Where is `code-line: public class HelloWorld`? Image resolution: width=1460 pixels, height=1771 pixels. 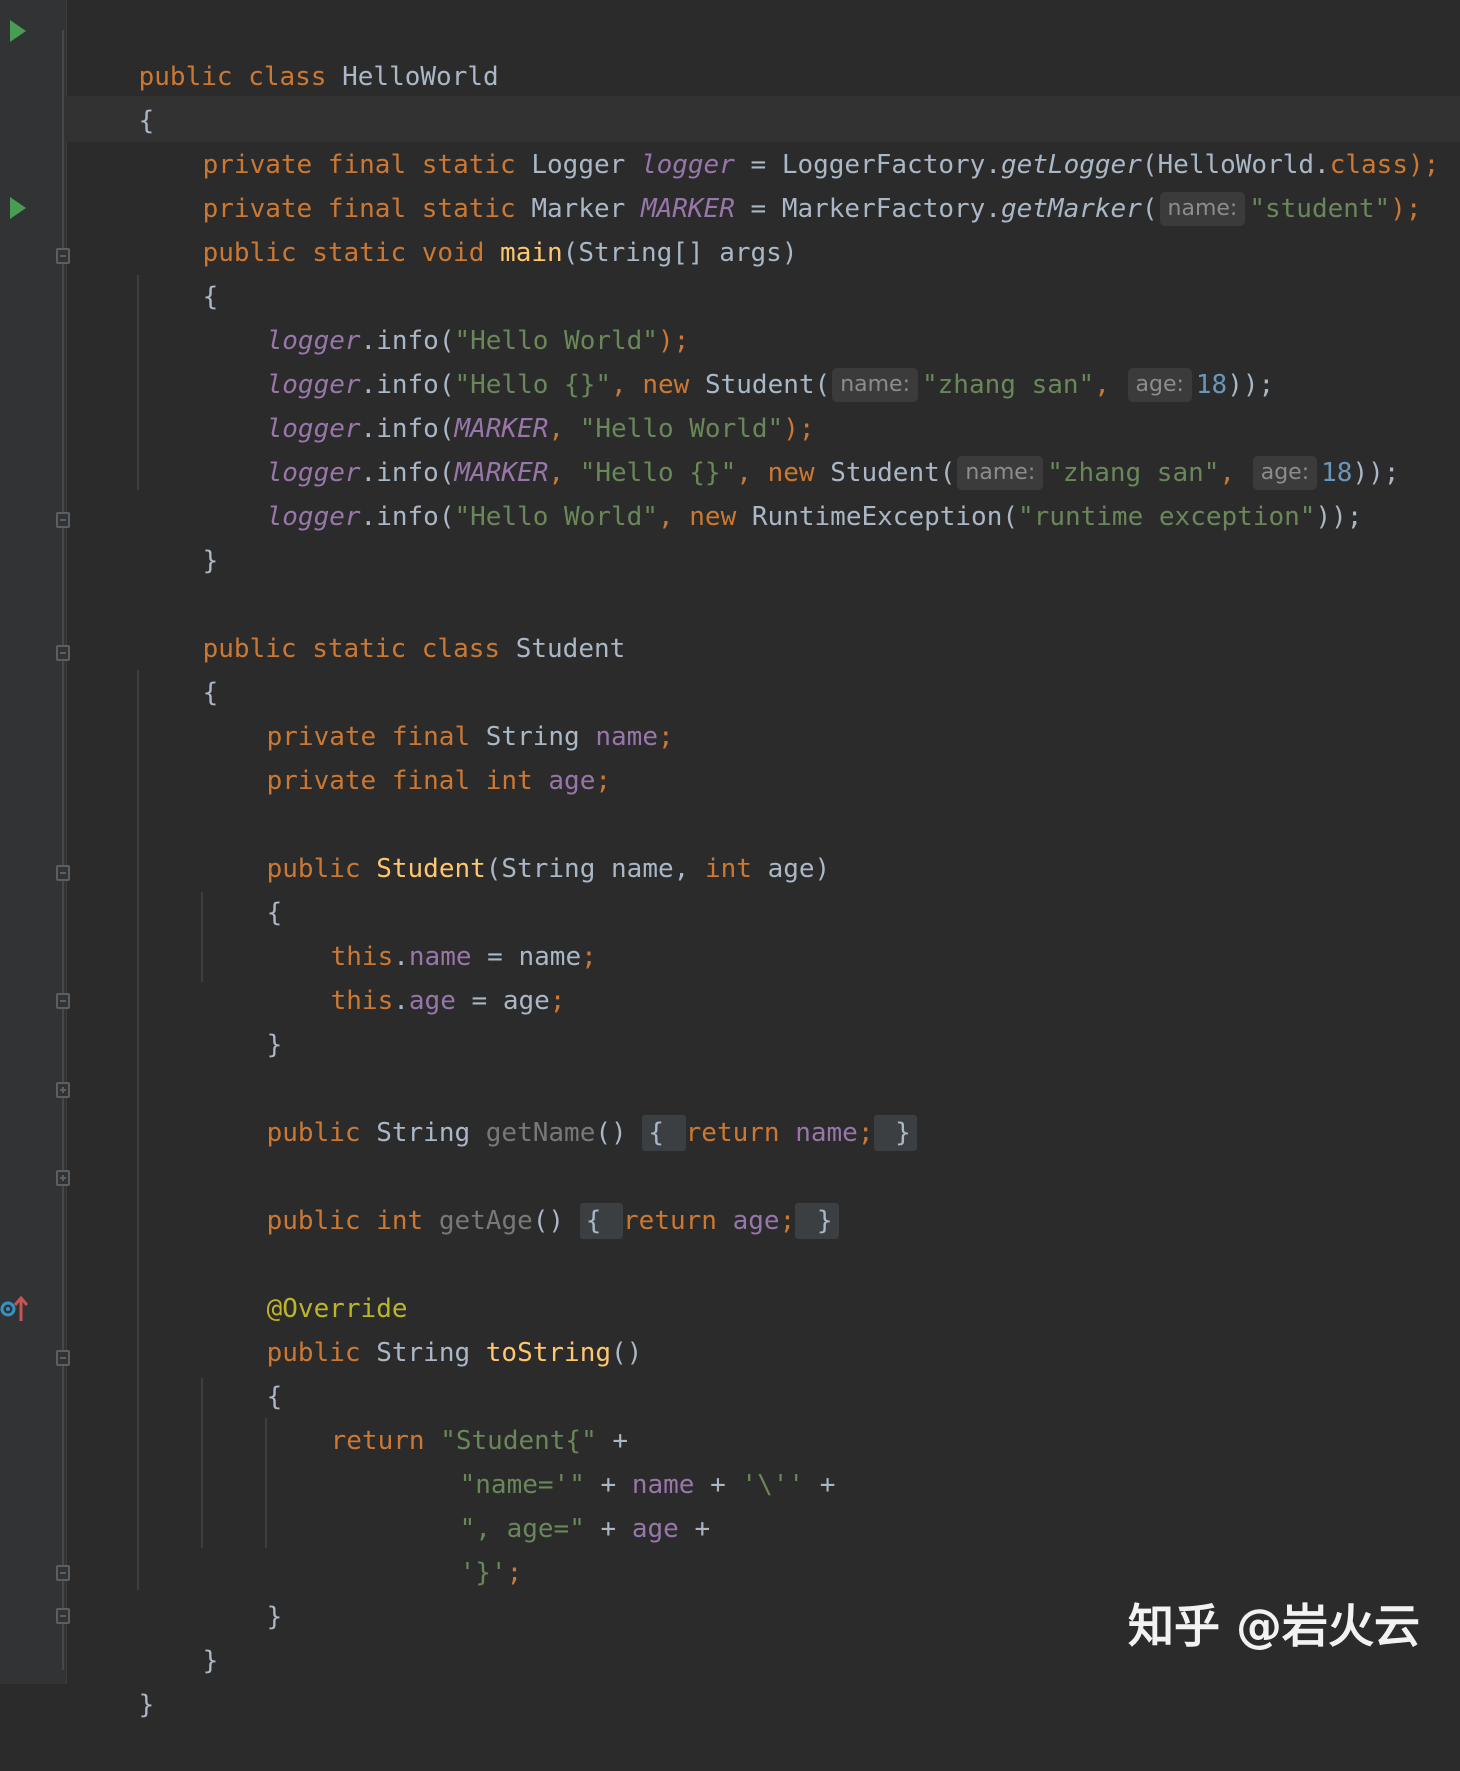
code-line: public class HelloWorld is located at coordinates (287, 51).